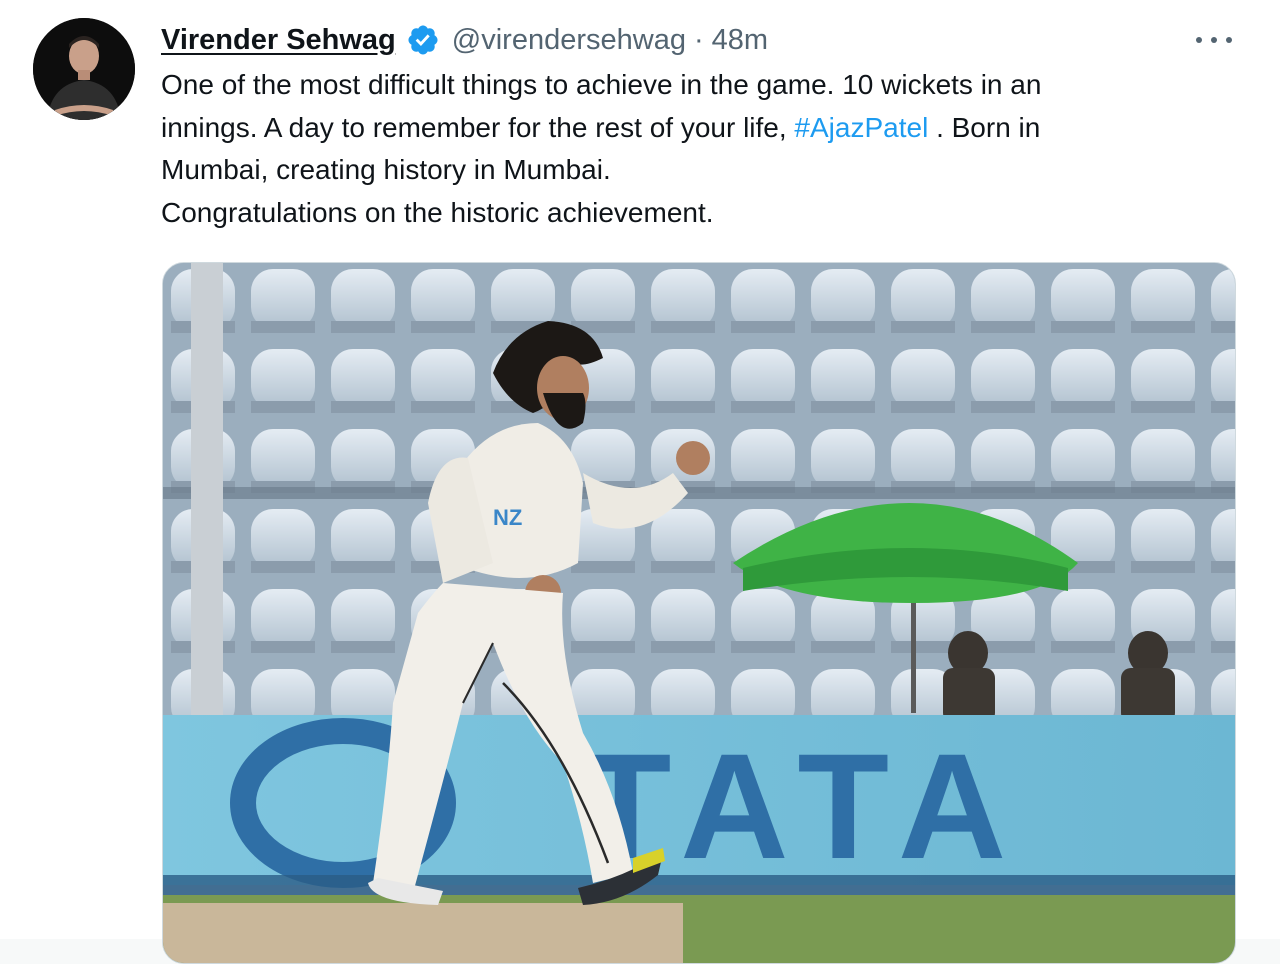 Image resolution: width=1280 pixels, height=964 pixels. I want to click on timestamp: 48m, so click(740, 40).